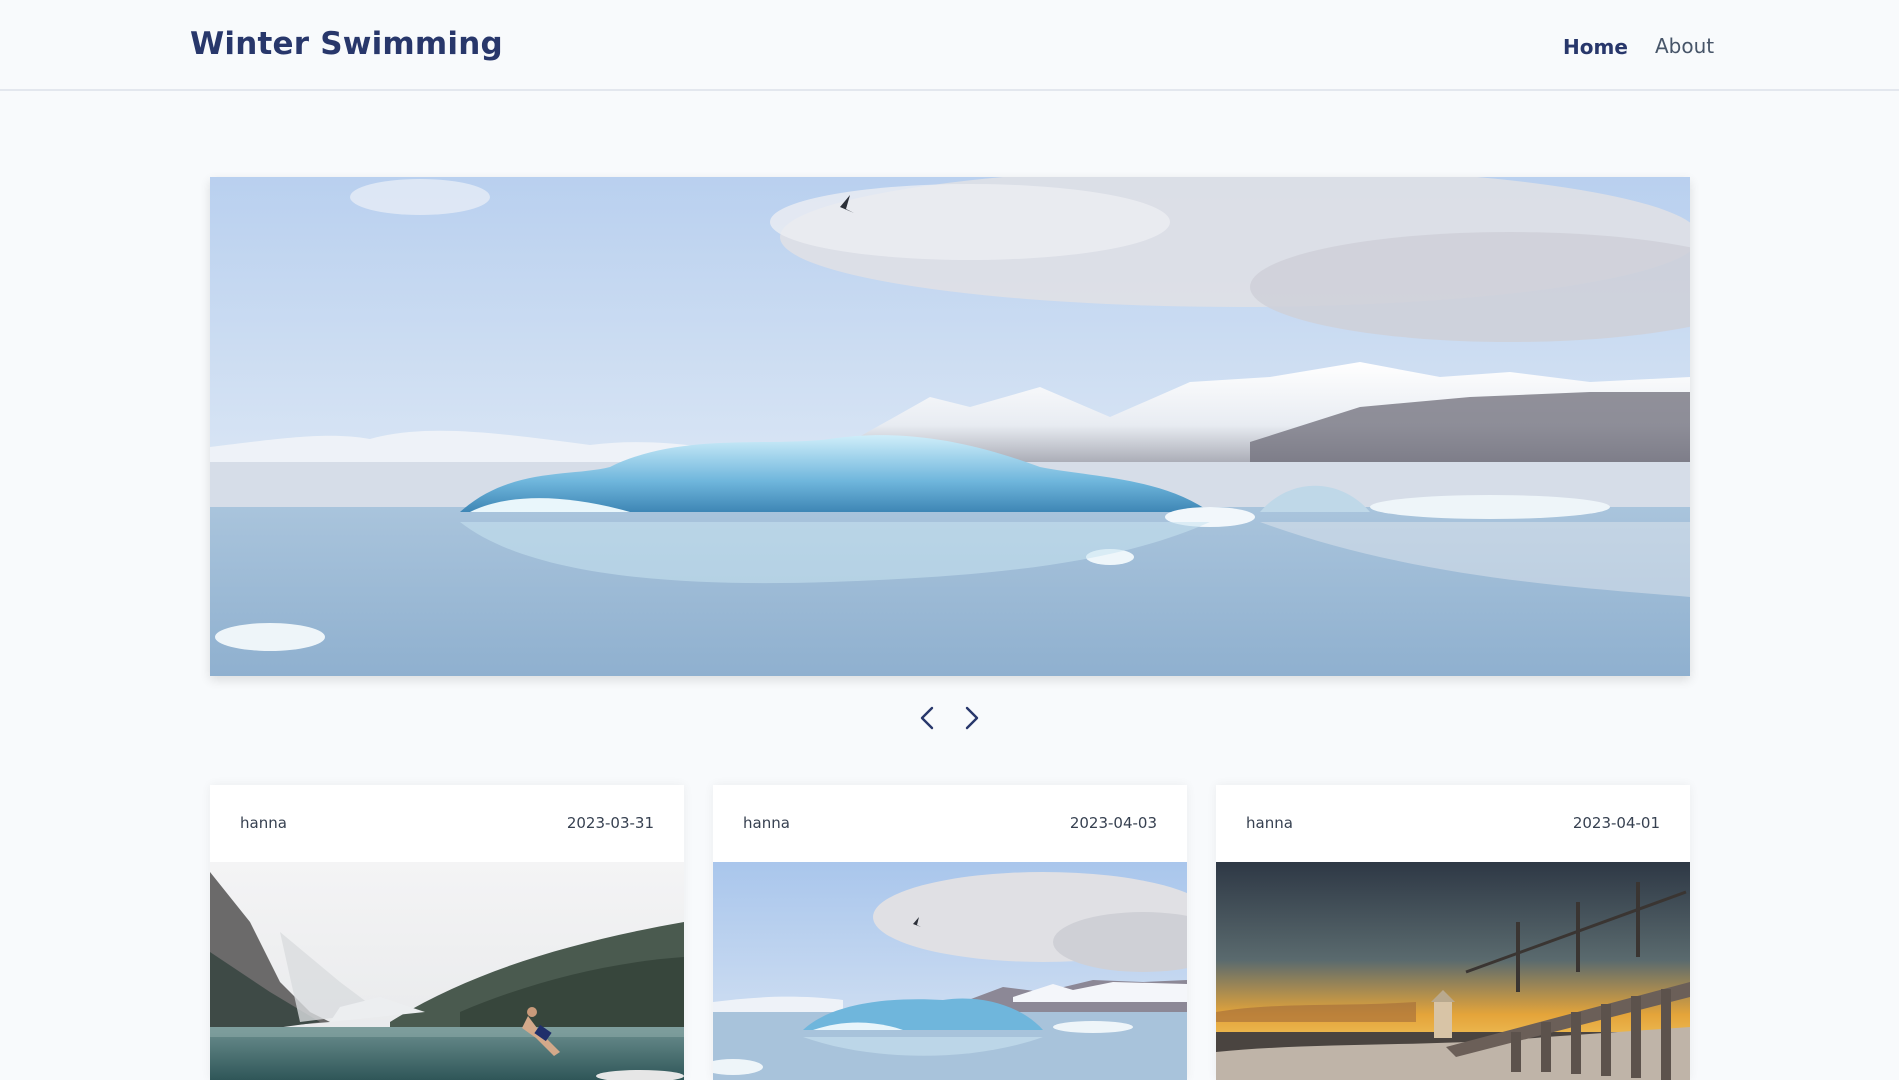  Describe the element at coordinates (1595, 47) in the screenshot. I see `nav-home-link: Home` at that location.